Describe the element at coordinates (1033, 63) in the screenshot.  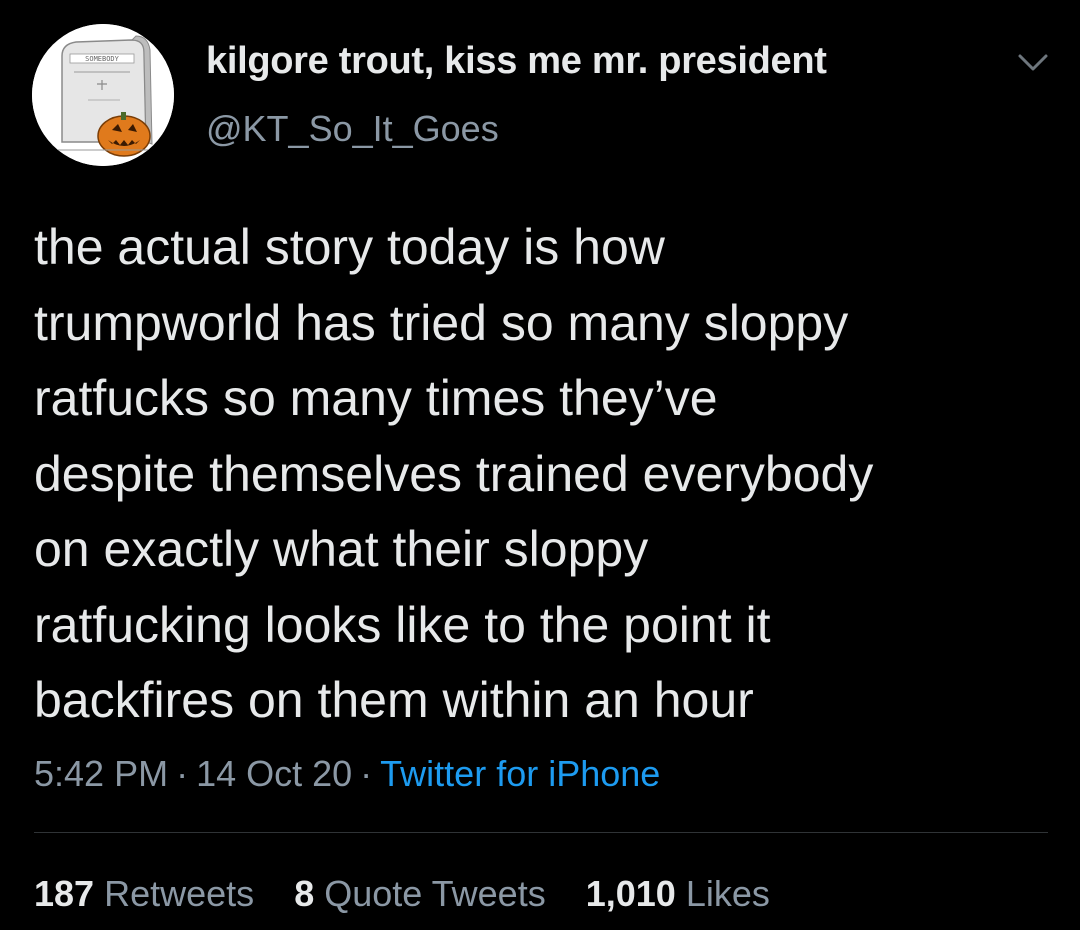
I see `chevron-down-icon` at that location.